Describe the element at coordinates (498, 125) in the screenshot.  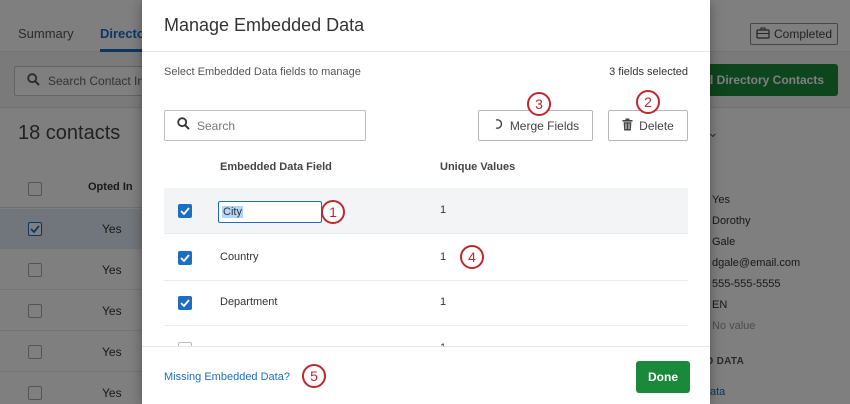
I see `merge-icon` at that location.